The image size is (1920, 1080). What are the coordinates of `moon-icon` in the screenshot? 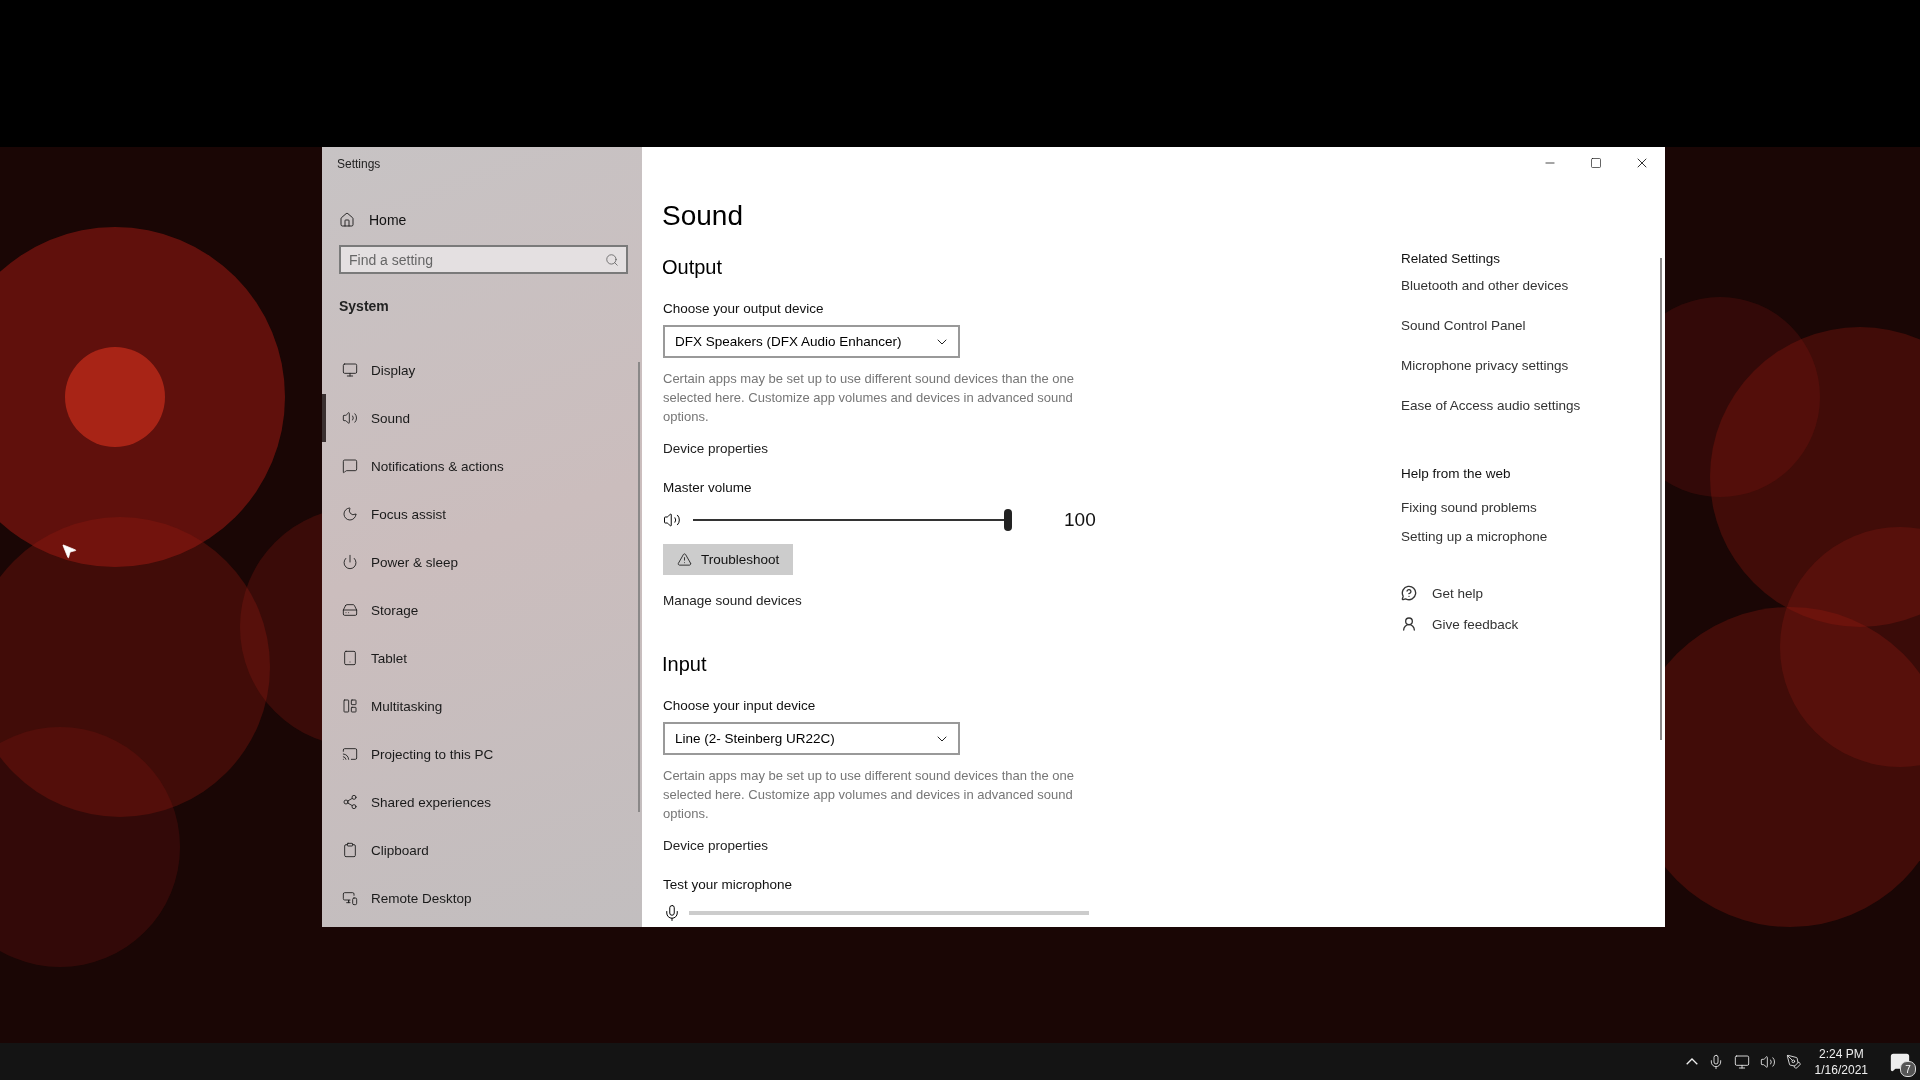 It's located at (350, 514).